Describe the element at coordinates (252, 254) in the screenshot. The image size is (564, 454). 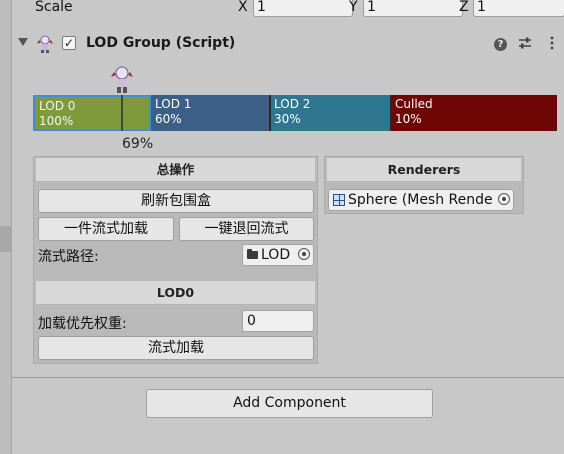
I see `folder-icon` at that location.